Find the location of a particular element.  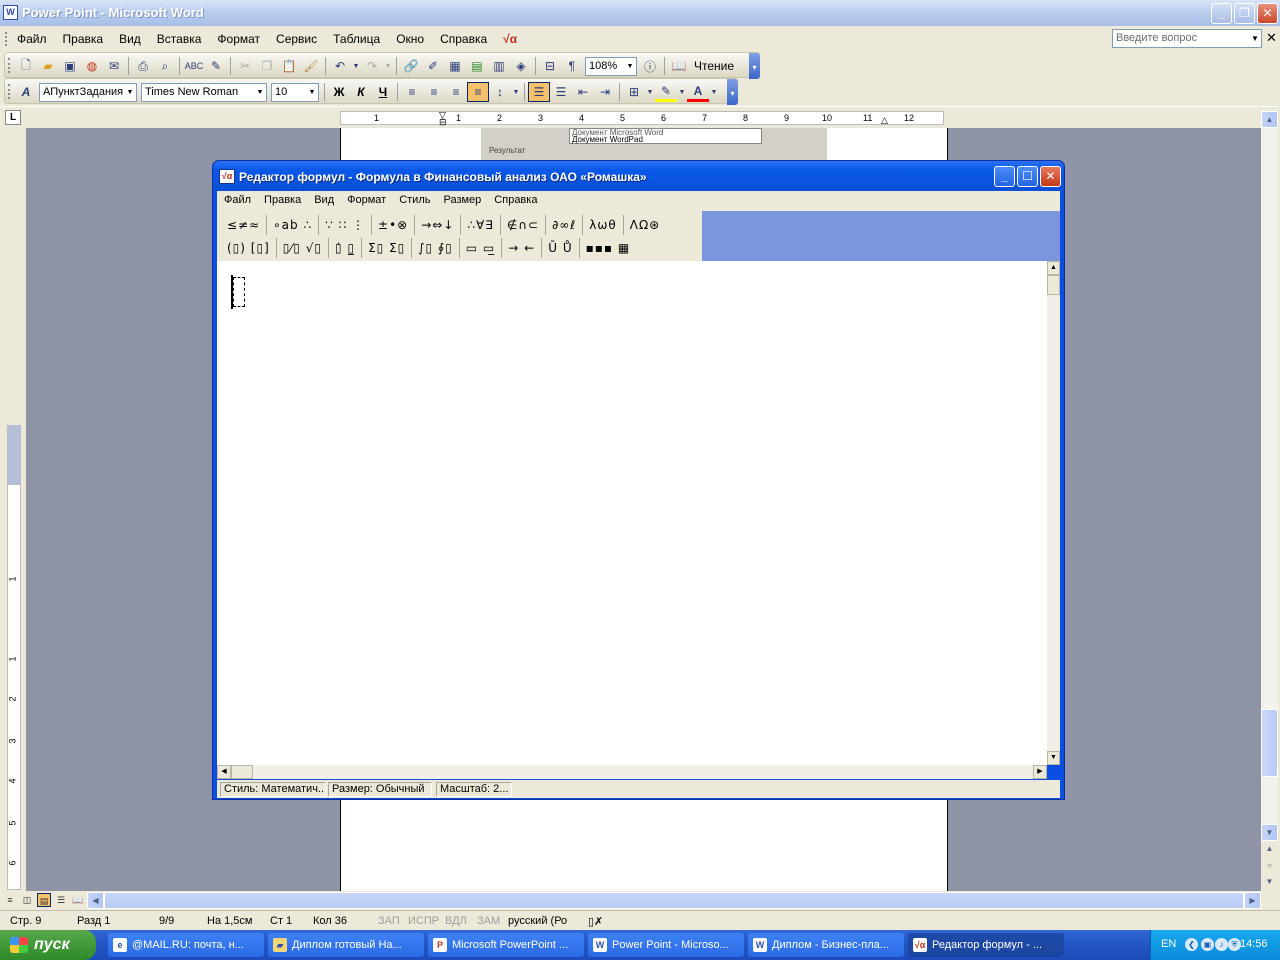

vertical-scroll-thumb is located at coordinates (1269, 743).